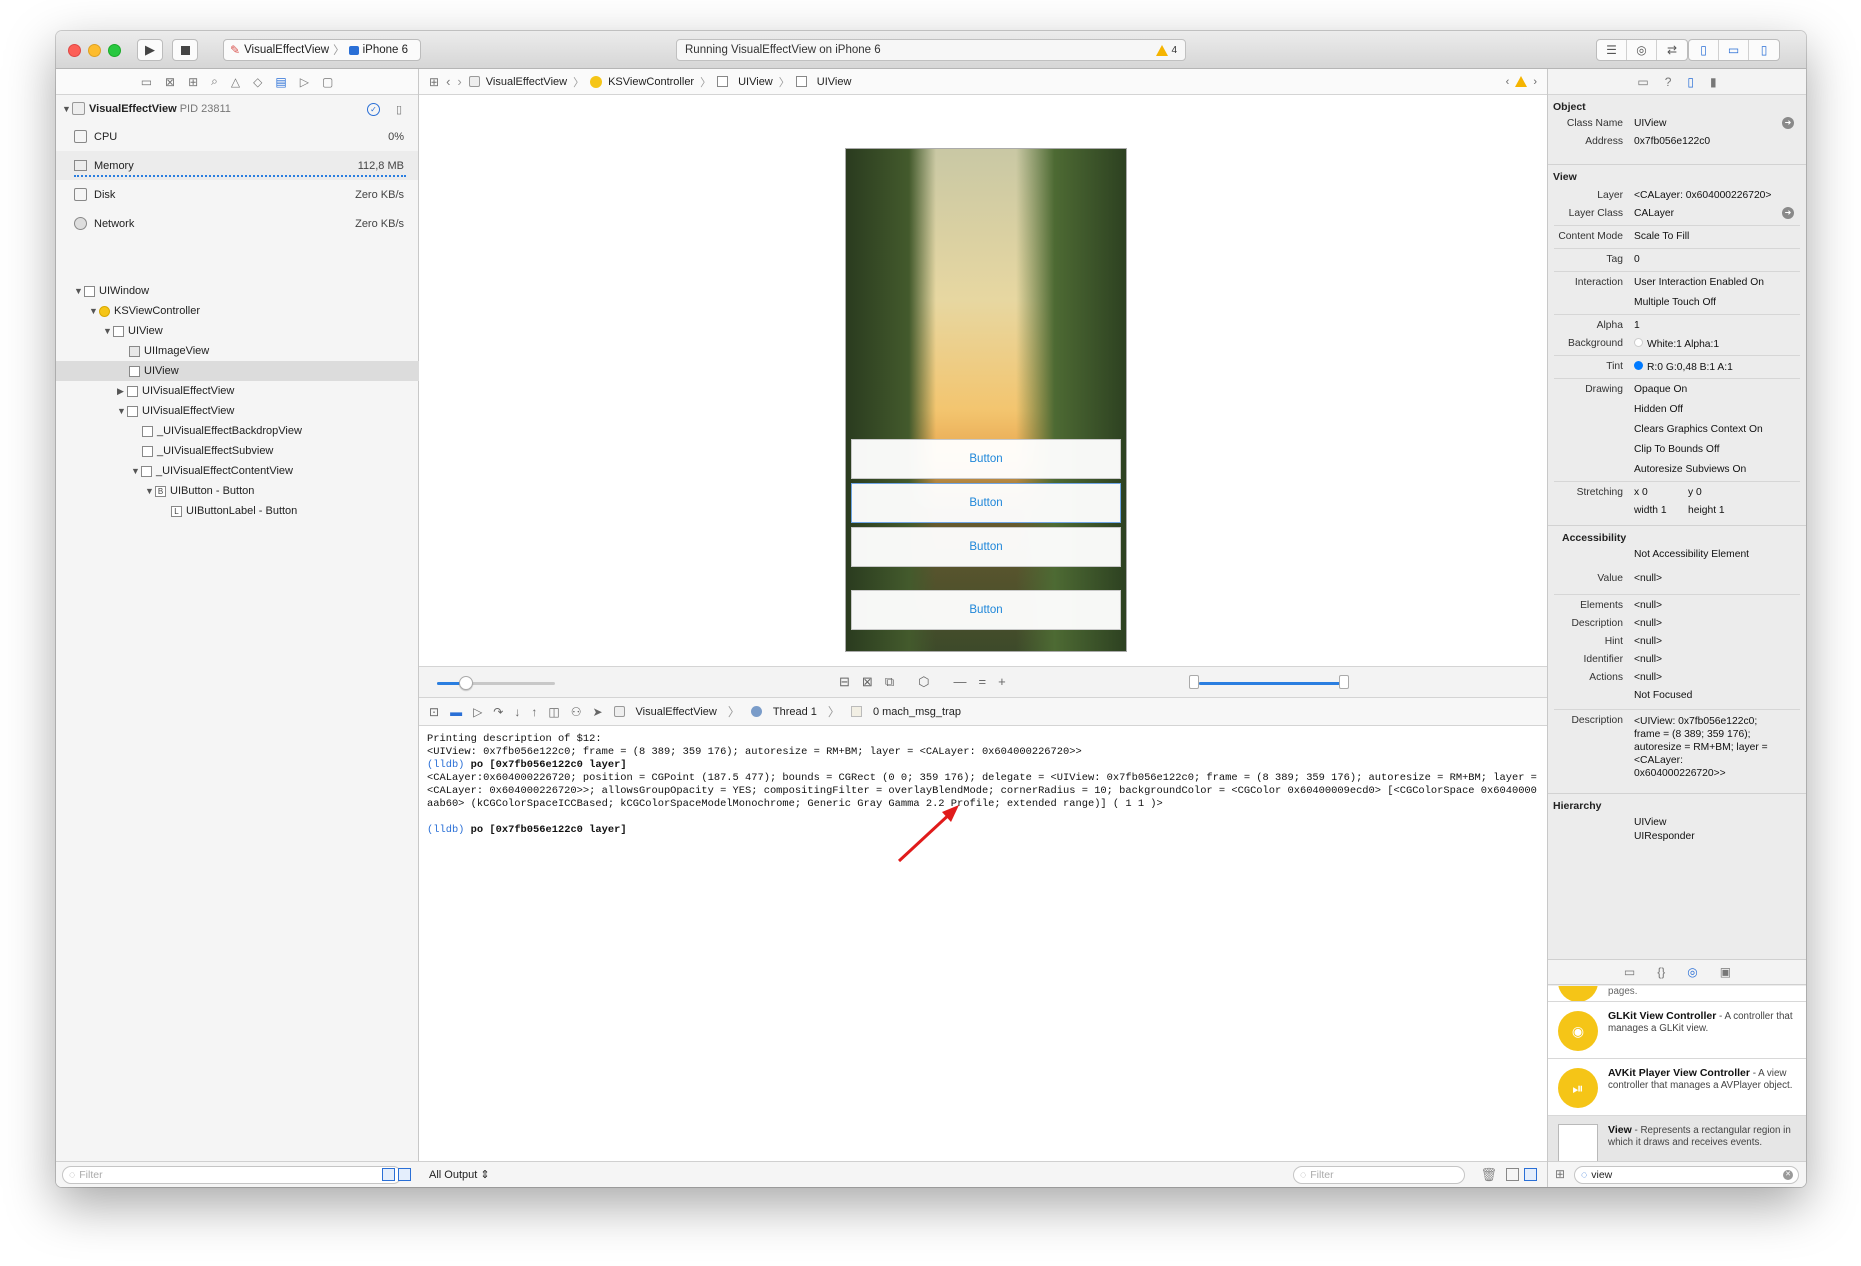  I want to click on navigator-toggle-icon: ▯, so click(1704, 50).